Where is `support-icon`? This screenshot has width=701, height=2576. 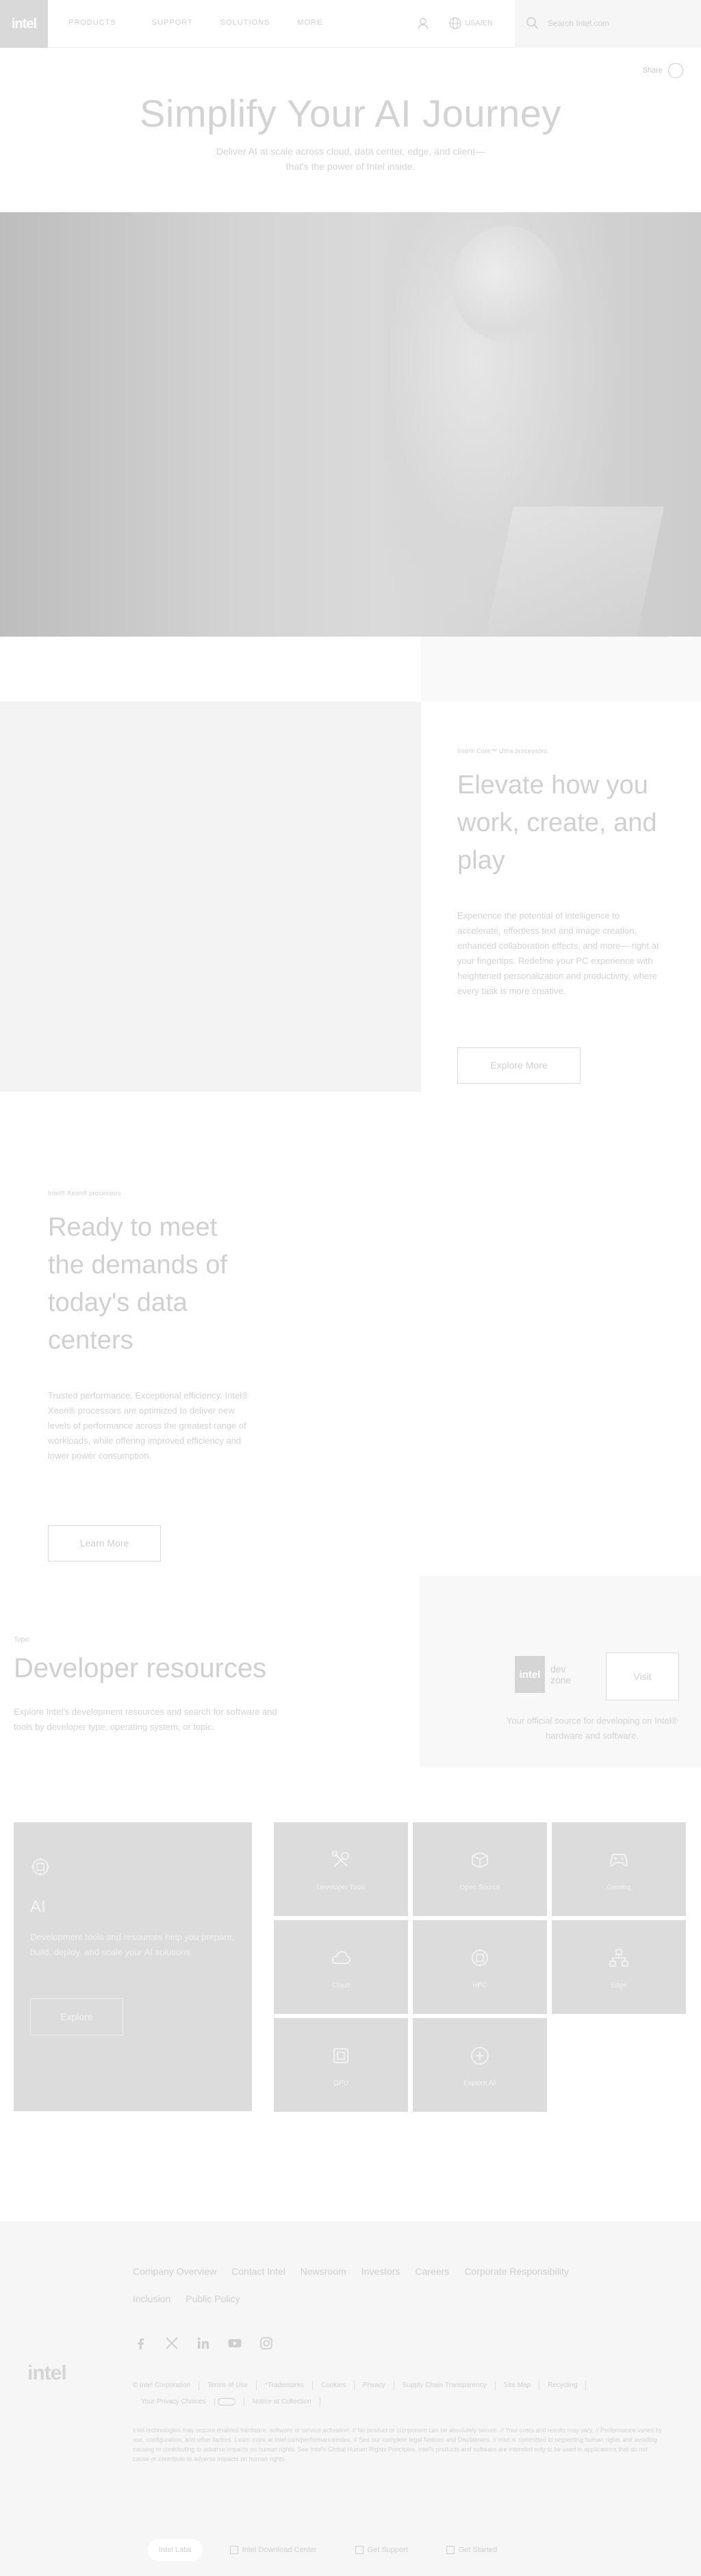
support-icon is located at coordinates (359, 2550).